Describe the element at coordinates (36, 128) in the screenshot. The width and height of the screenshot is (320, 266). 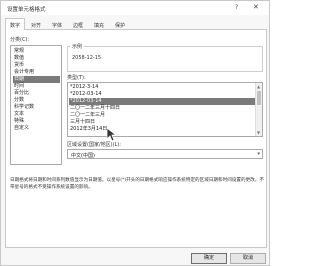
I see `category-item-custom: 自定义` at that location.